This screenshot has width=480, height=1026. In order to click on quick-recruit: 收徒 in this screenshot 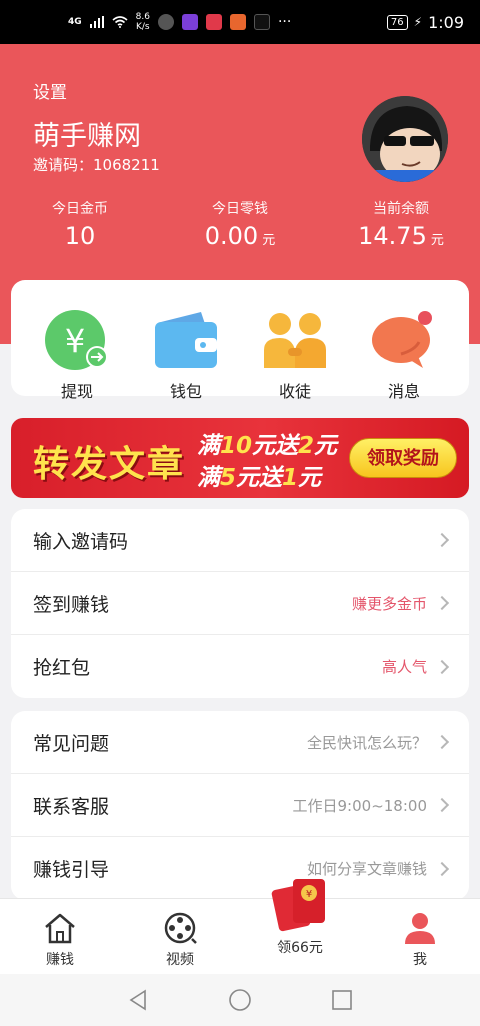, I will do `click(295, 356)`.